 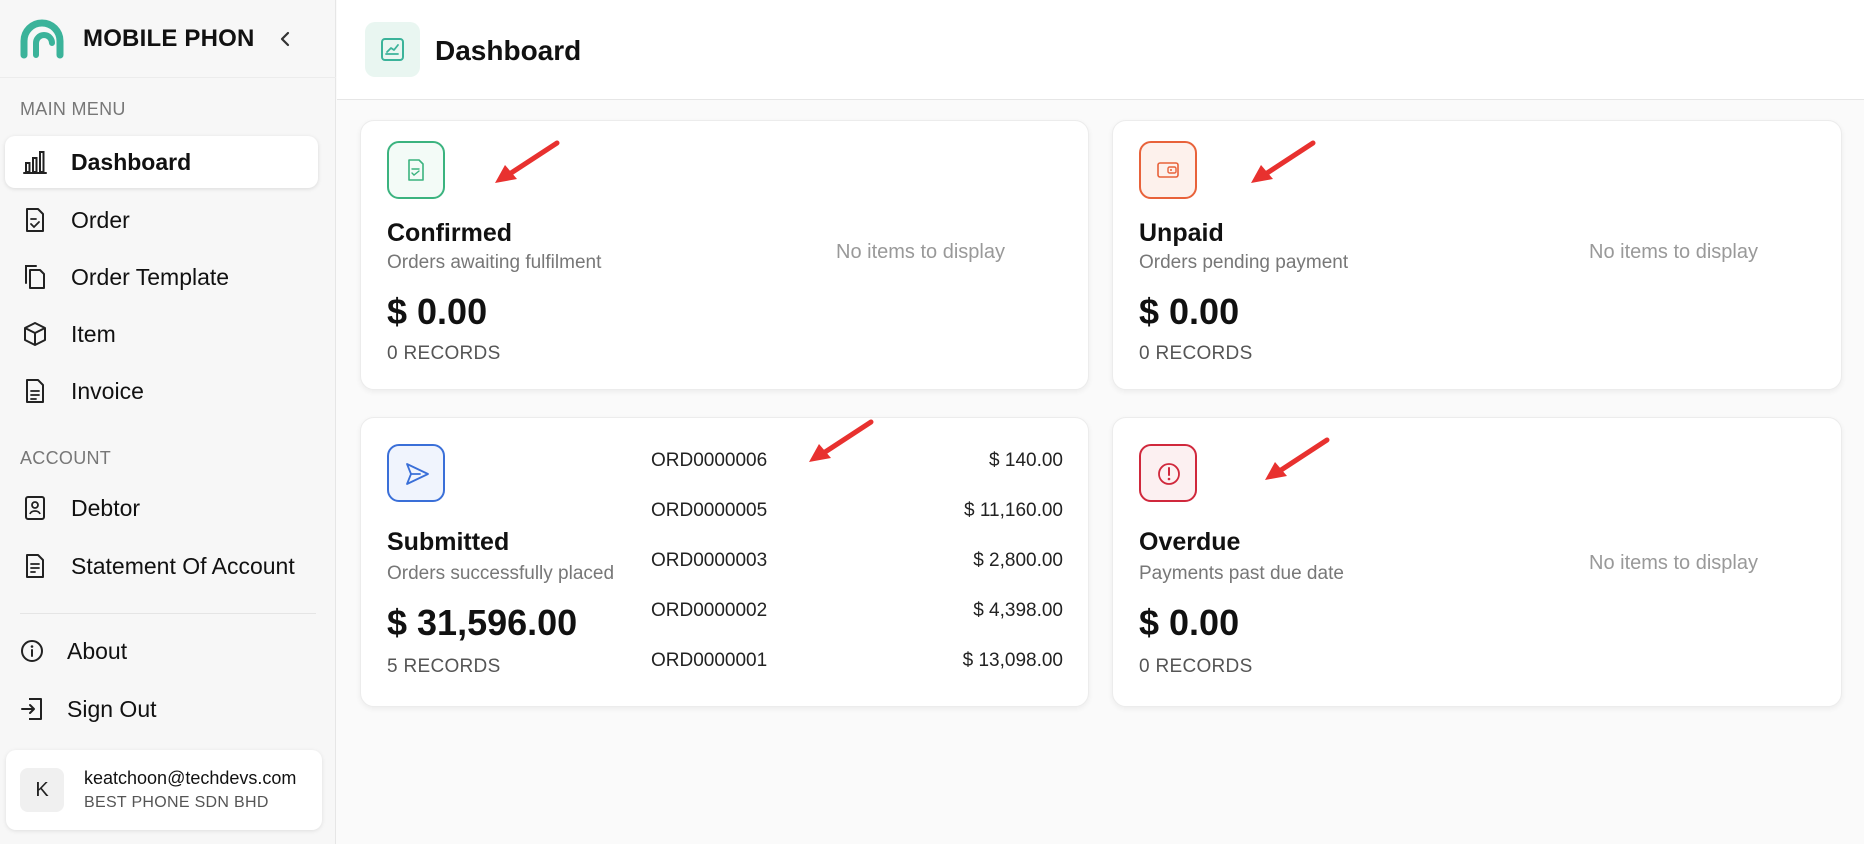 What do you see at coordinates (392, 49) in the screenshot?
I see `dashboard-header-icon` at bounding box center [392, 49].